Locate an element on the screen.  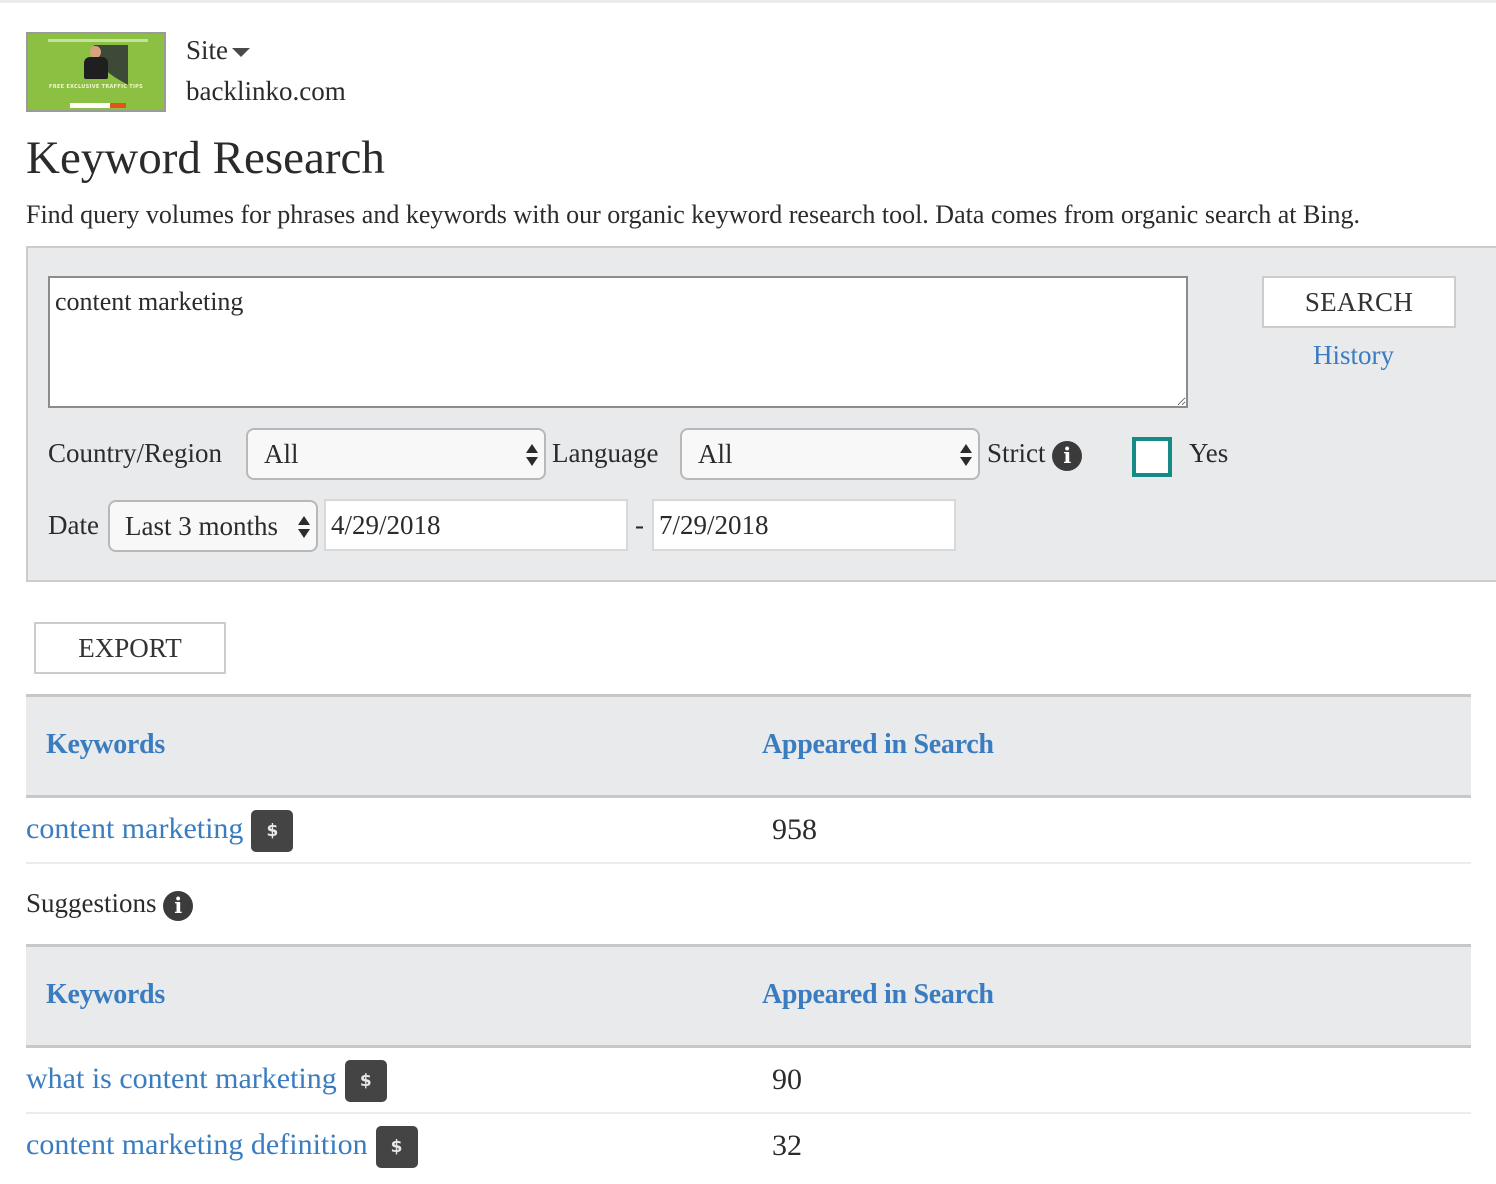
keyword-link: what is content marketing $ is located at coordinates (206, 1081).